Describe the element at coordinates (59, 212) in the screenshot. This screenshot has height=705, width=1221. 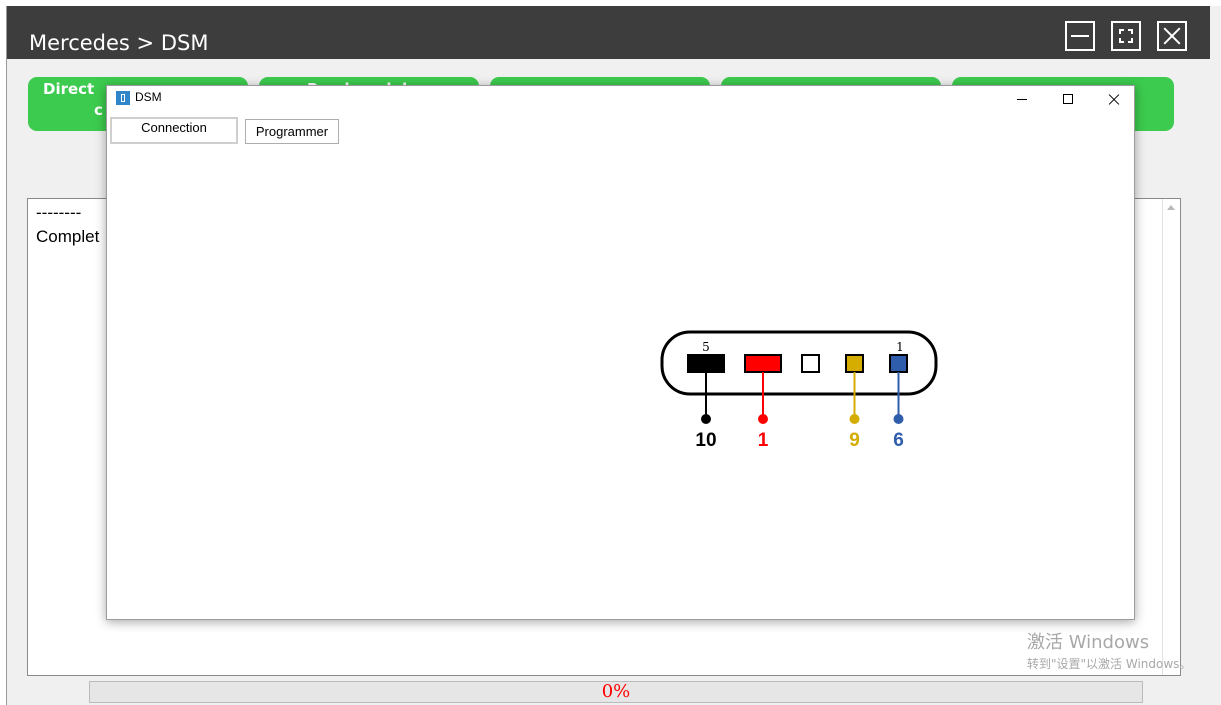
I see `log-line-1: --------` at that location.